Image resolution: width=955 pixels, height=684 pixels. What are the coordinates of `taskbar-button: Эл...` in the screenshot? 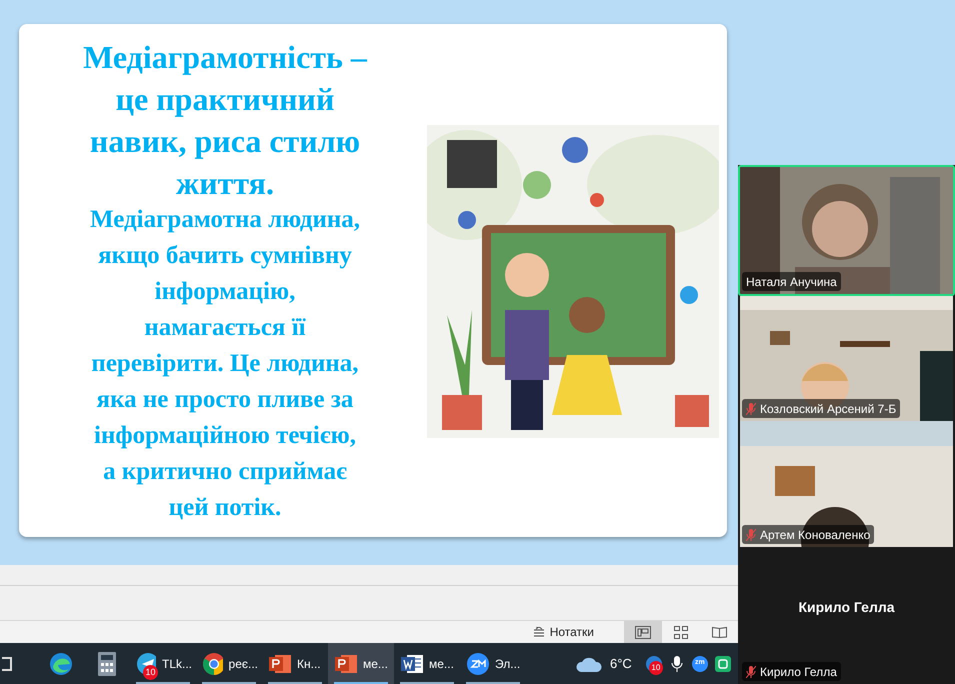 It's located at (493, 663).